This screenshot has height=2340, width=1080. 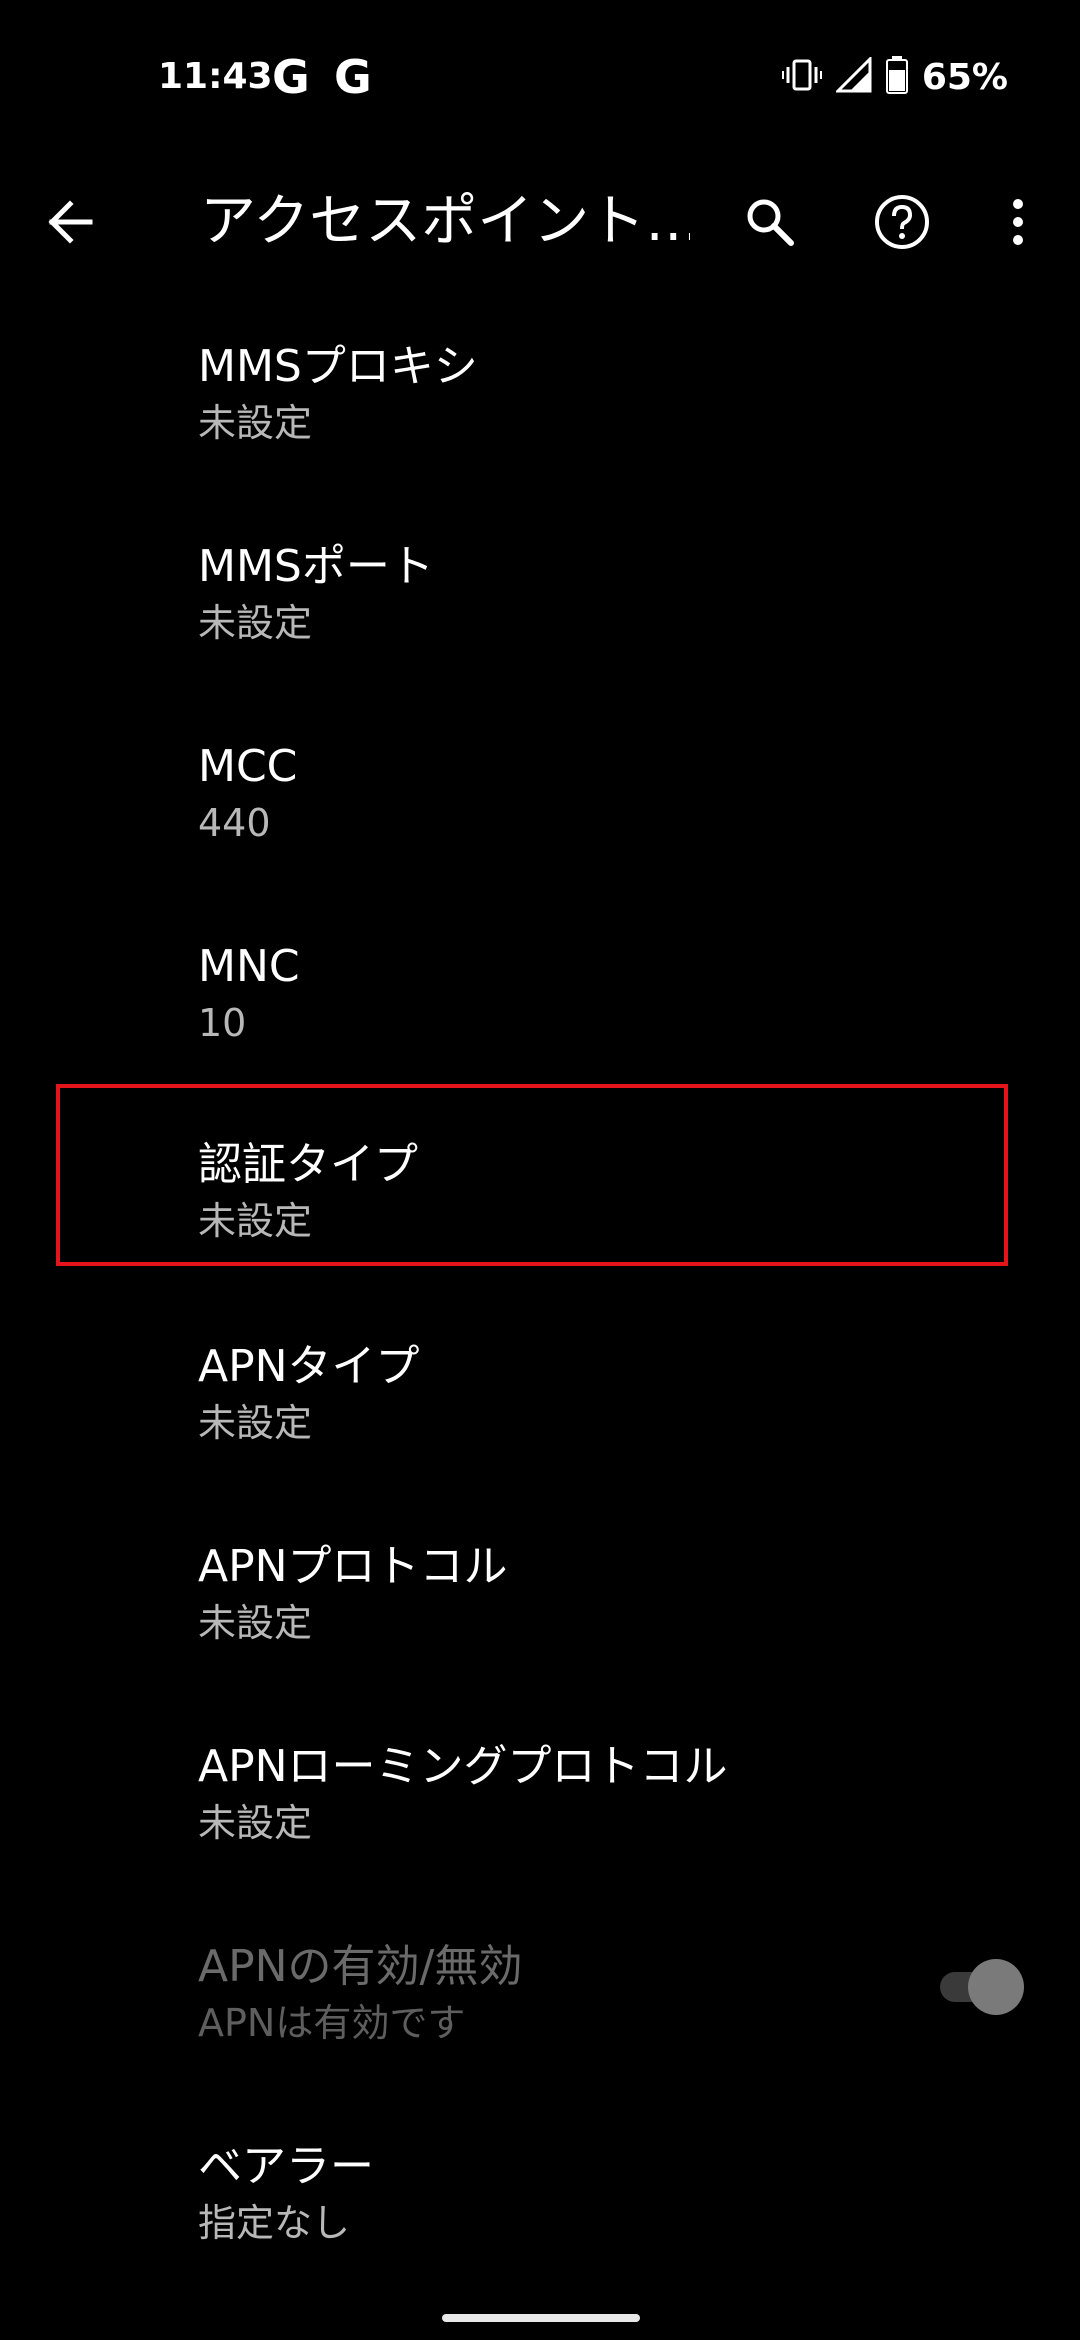 I want to click on status-icons: 65%, so click(x=894, y=77).